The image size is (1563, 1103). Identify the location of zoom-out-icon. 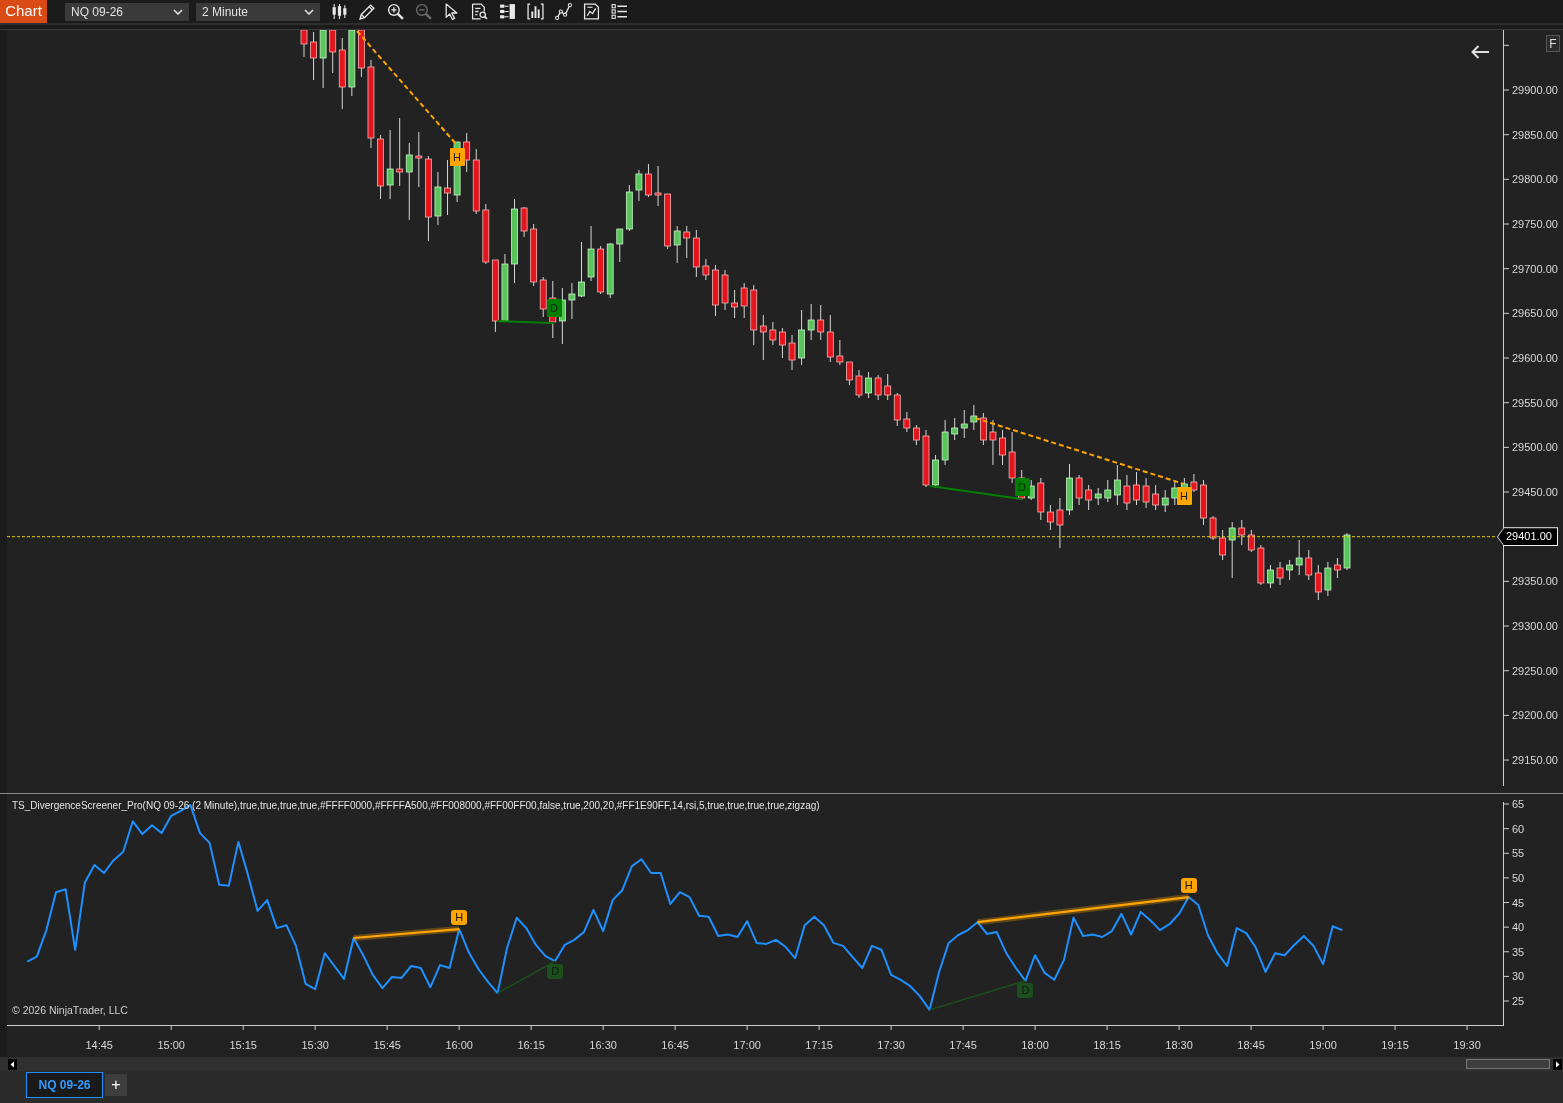
(423, 11).